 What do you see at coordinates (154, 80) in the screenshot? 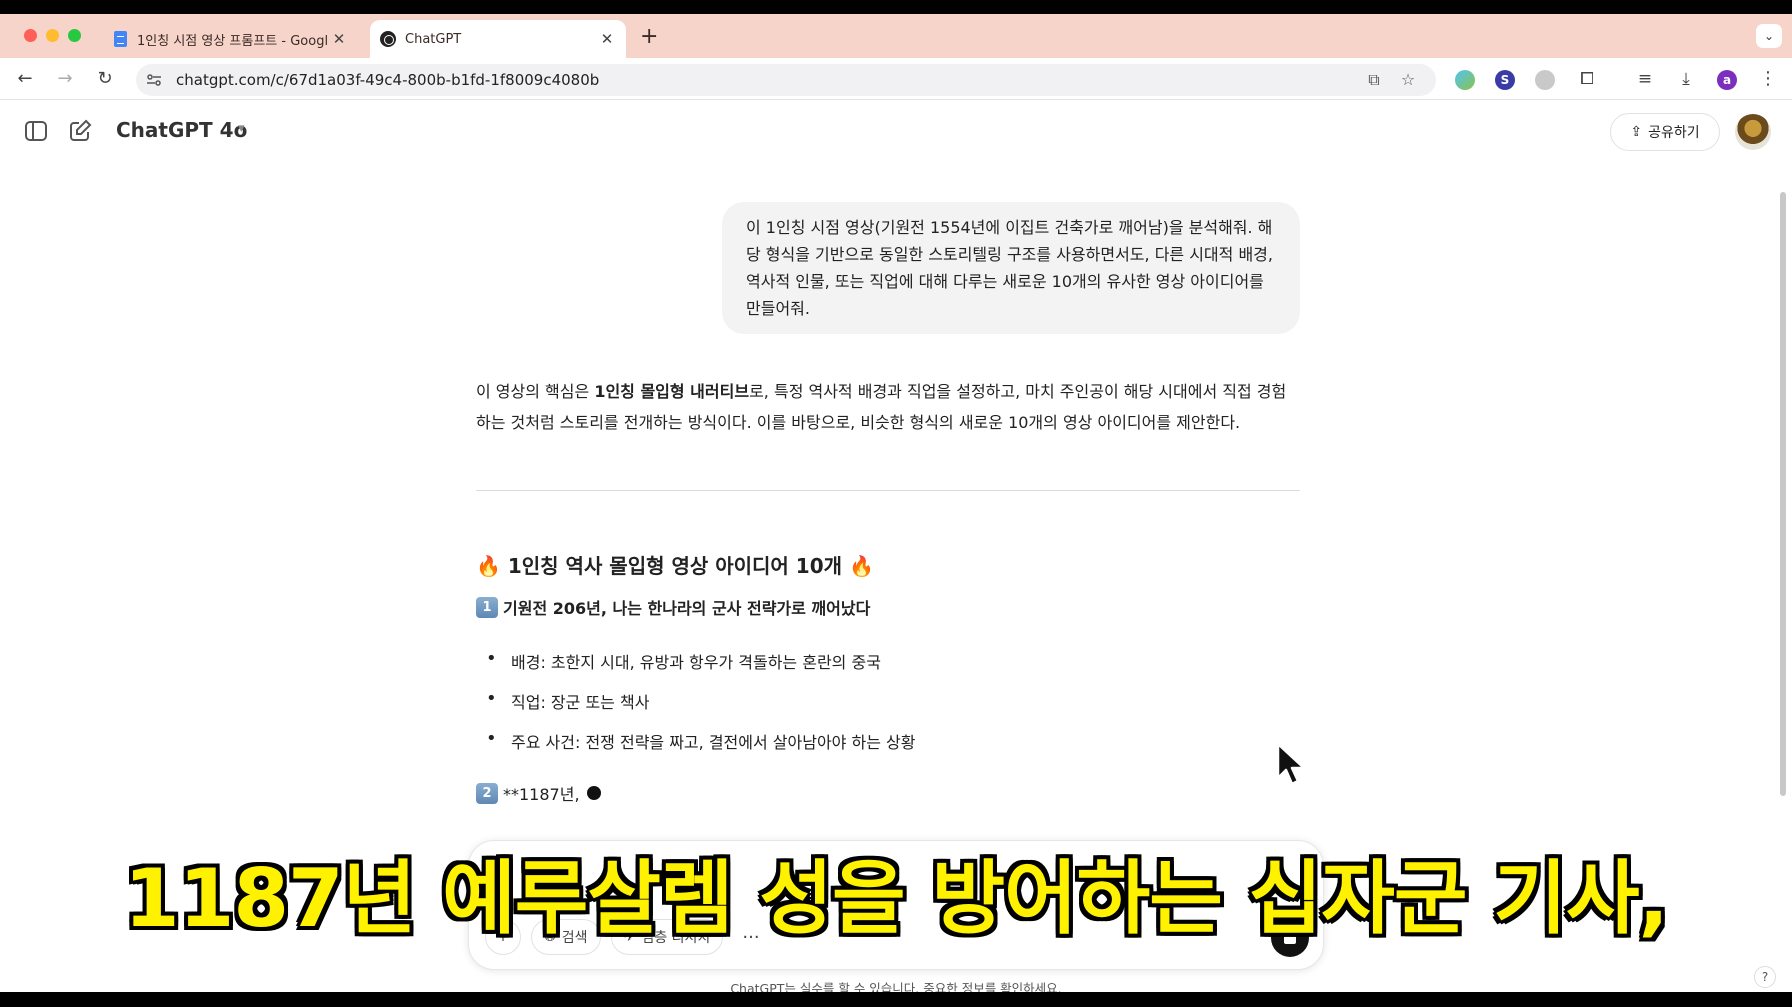
I see `site-settings-icon` at bounding box center [154, 80].